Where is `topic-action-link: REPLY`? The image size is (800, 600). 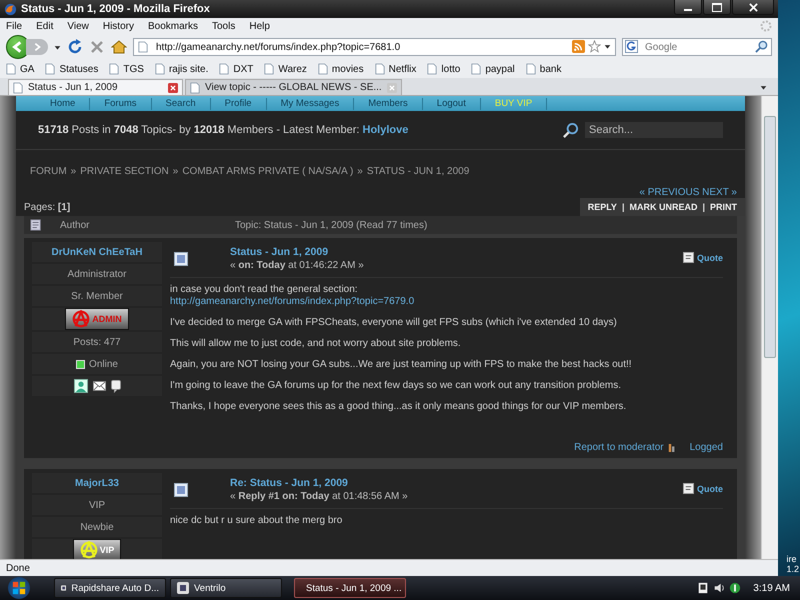 topic-action-link: REPLY is located at coordinates (602, 207).